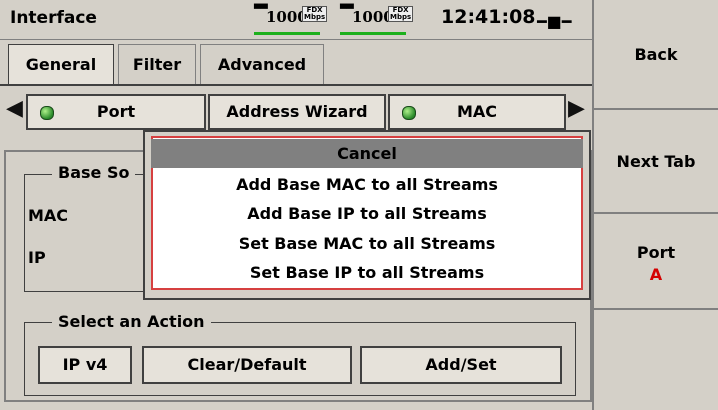 Image resolution: width=718 pixels, height=410 pixels. What do you see at coordinates (655, 360) in the screenshot?
I see `empty-softkey` at bounding box center [655, 360].